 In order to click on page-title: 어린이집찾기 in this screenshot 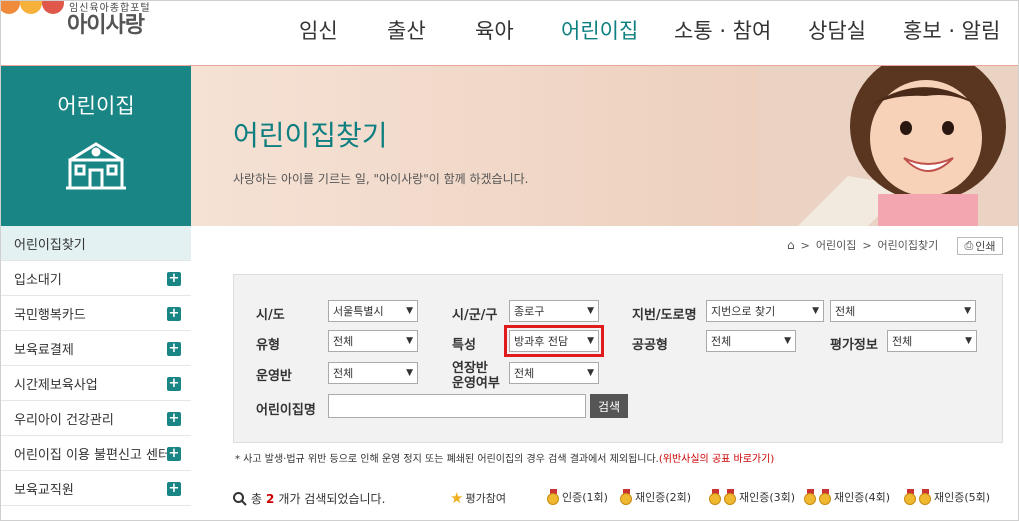, I will do `click(310, 135)`.